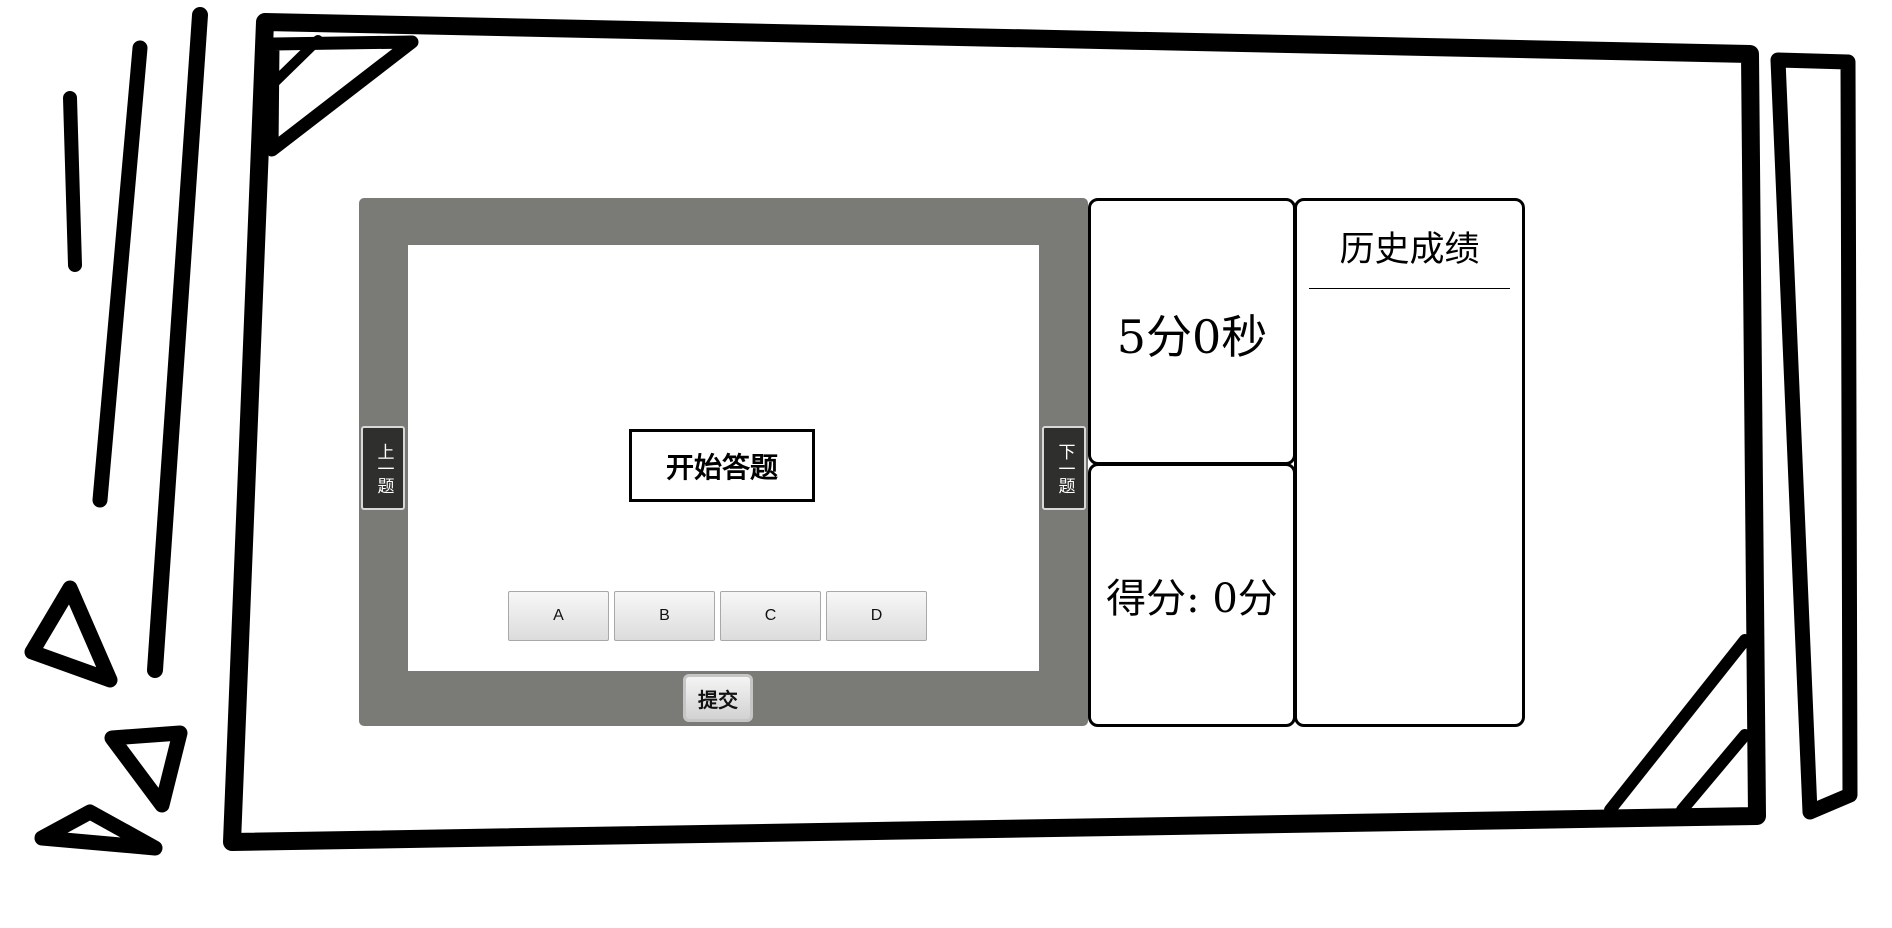 This screenshot has height=928, width=1892. What do you see at coordinates (1192, 599) in the screenshot?
I see `score-display: 得分: 0分` at bounding box center [1192, 599].